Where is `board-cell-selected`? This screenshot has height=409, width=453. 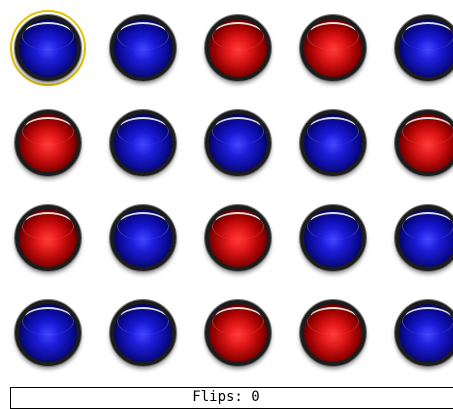 board-cell-selected is located at coordinates (48, 48).